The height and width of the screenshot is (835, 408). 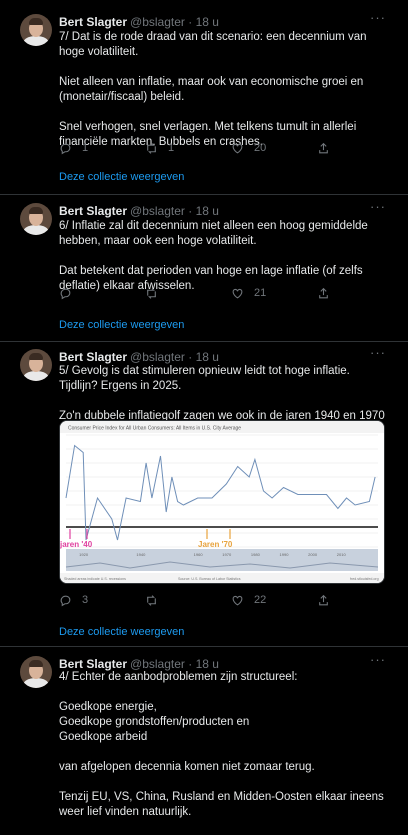 I want to click on annotation-70s: Jaren '70, so click(x=215, y=544).